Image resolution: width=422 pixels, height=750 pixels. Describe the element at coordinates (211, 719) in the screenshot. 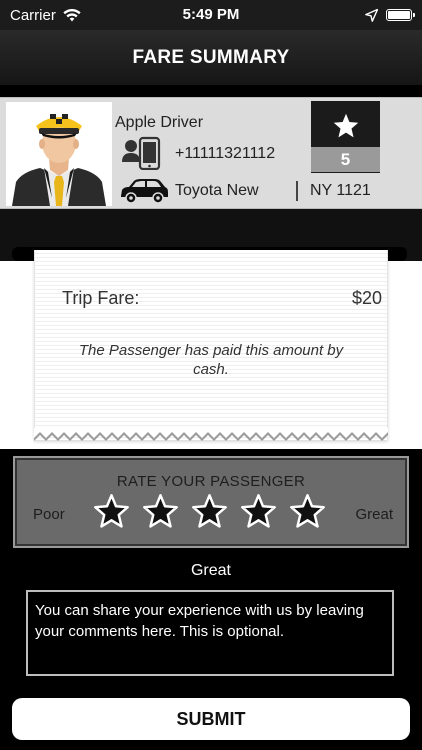

I see `submit-button: SUBMIT` at that location.